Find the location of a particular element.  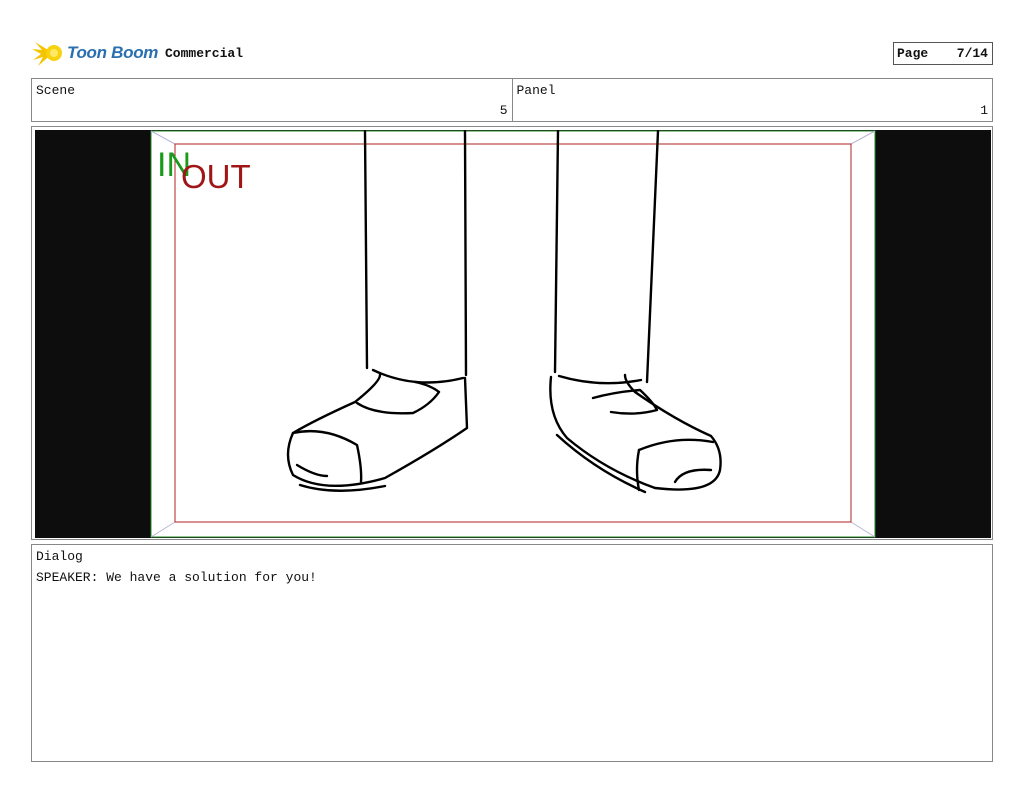

dialog-text: SPEAKER: We have a solution for you! is located at coordinates (176, 577).